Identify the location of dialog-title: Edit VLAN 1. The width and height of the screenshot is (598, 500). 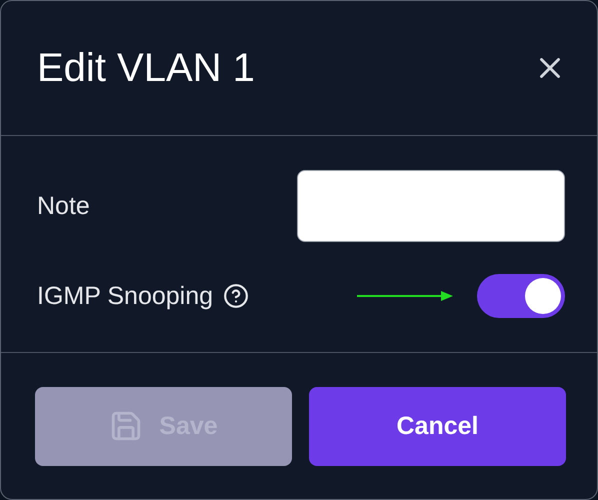
(146, 68).